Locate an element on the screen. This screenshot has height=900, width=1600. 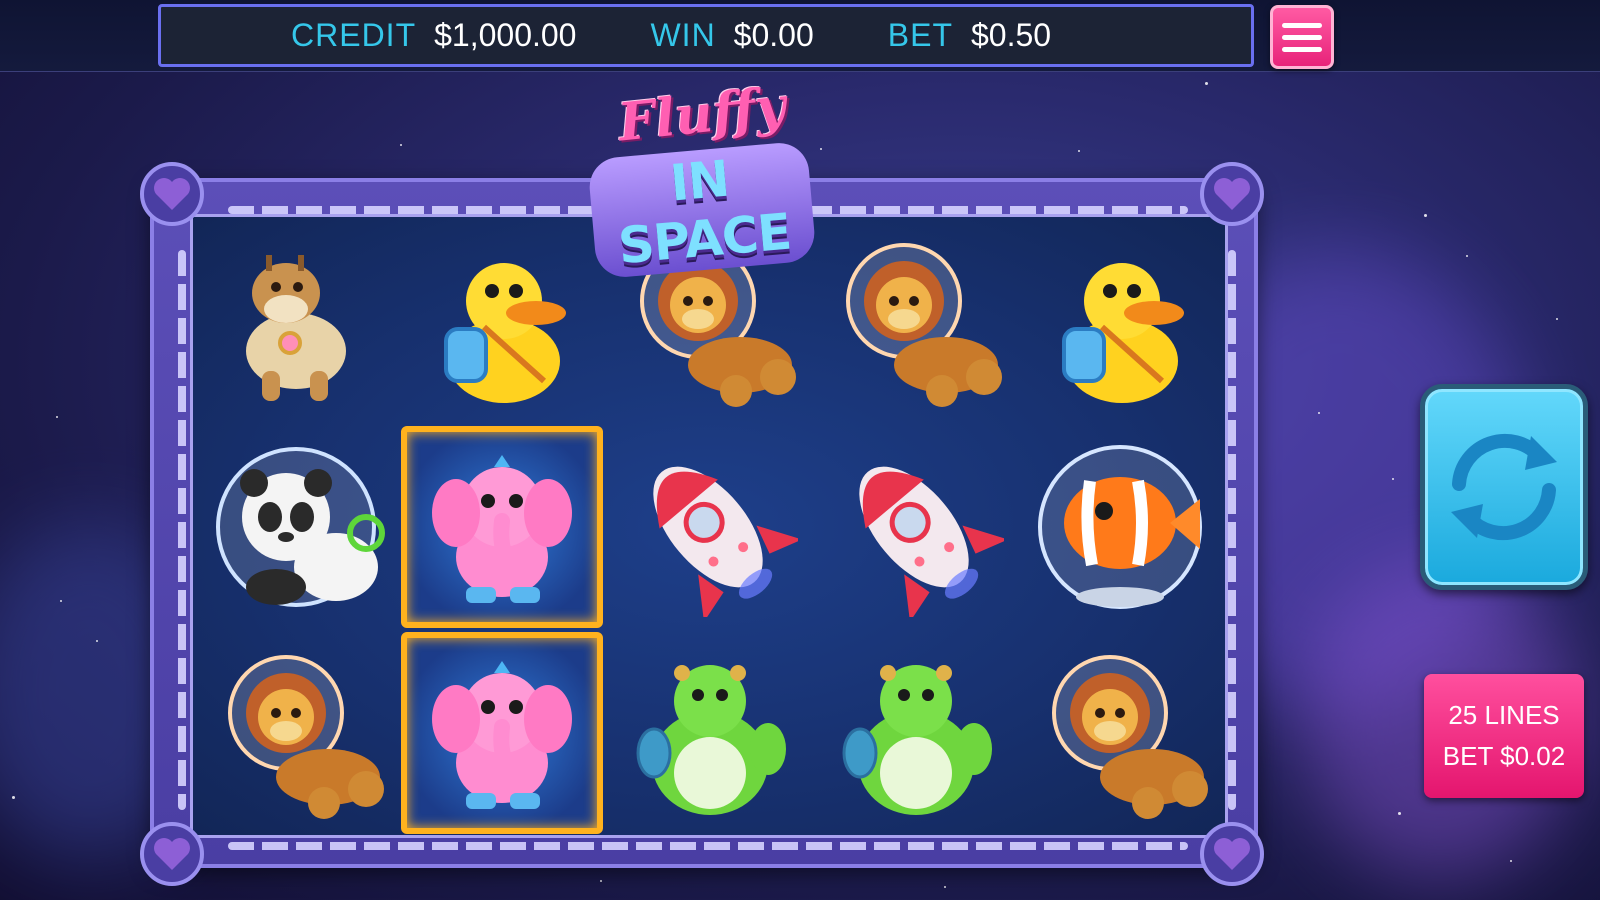
win-display: WIN $0.00 is located at coordinates (731, 35).